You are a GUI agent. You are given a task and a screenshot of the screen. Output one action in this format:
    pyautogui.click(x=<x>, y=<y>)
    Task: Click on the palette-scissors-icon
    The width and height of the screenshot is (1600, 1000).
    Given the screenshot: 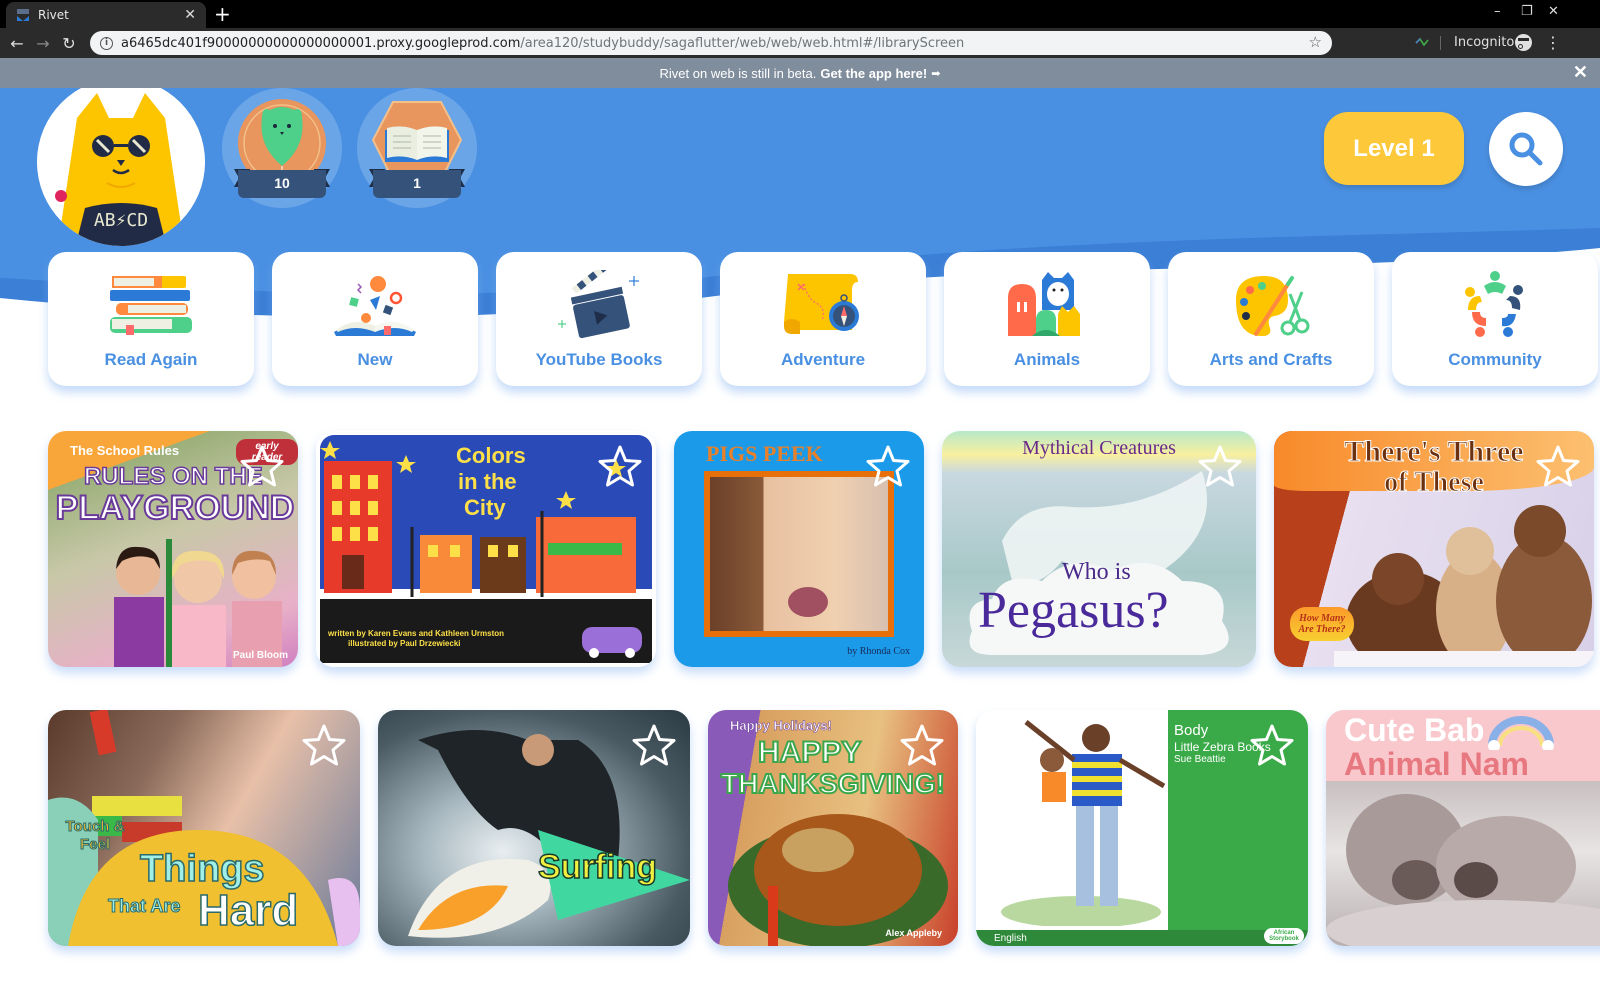 What is the action you would take?
    pyautogui.click(x=1273, y=306)
    